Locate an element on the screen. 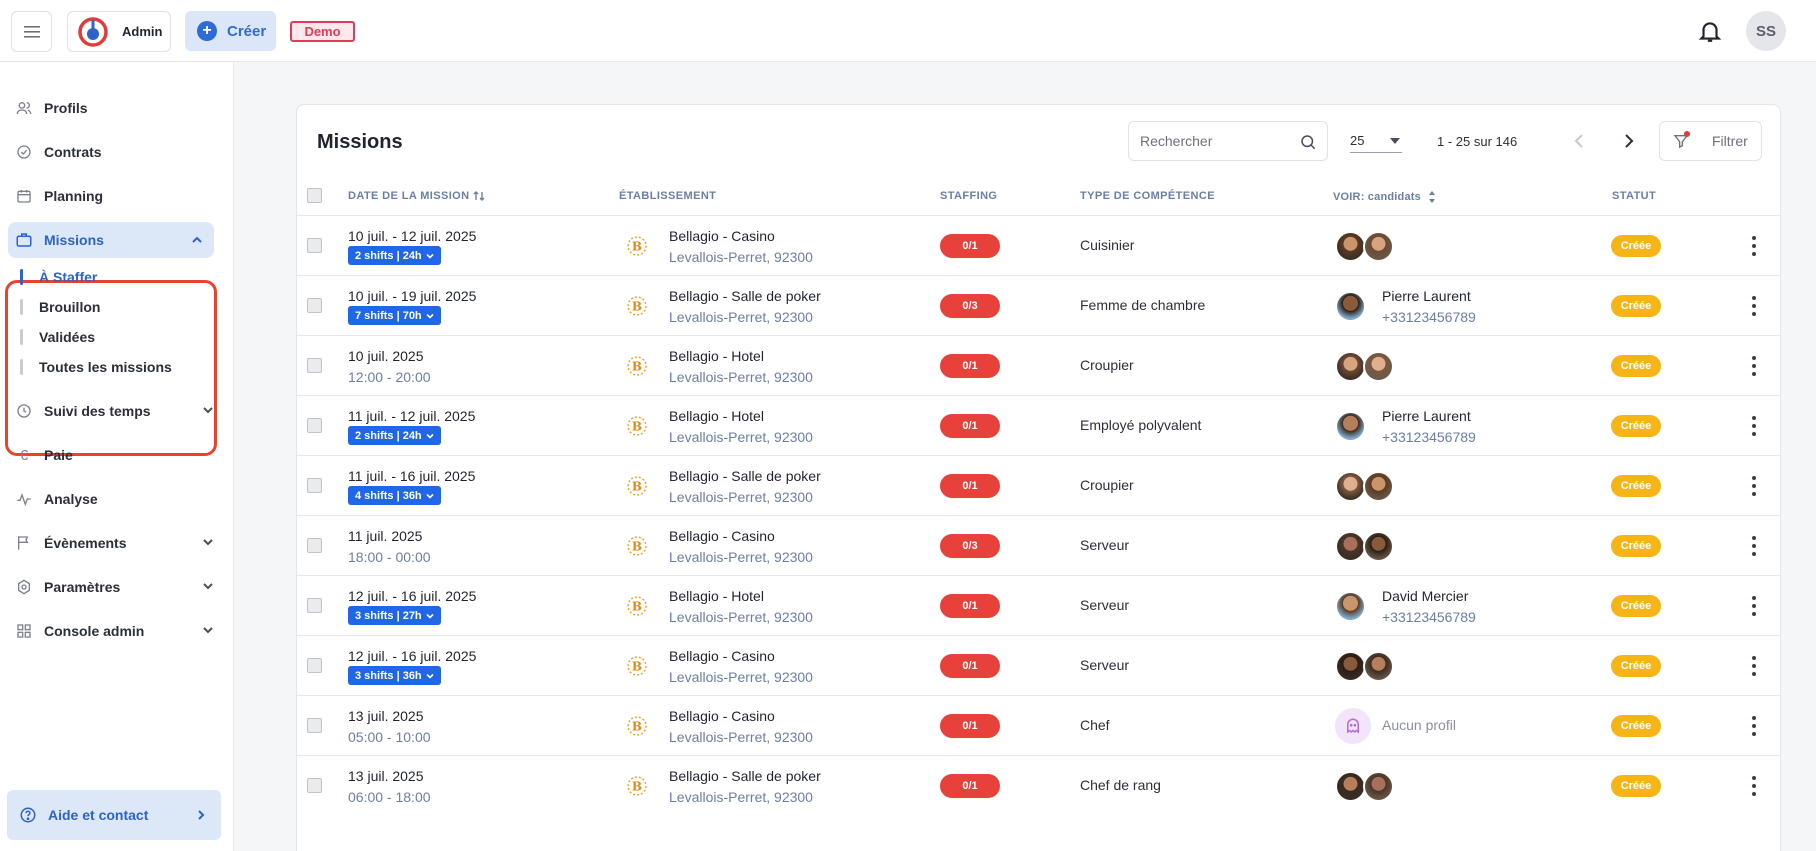  sidebar-item-console-admin: Console admin is located at coordinates (115, 631).